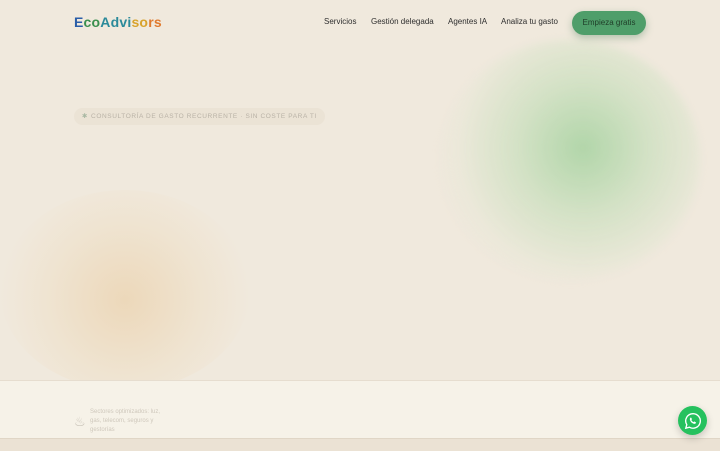 The image size is (720, 451). What do you see at coordinates (529, 21) in the screenshot?
I see `nav-link-analiza-tu-gasto: Analiza tu gasto` at bounding box center [529, 21].